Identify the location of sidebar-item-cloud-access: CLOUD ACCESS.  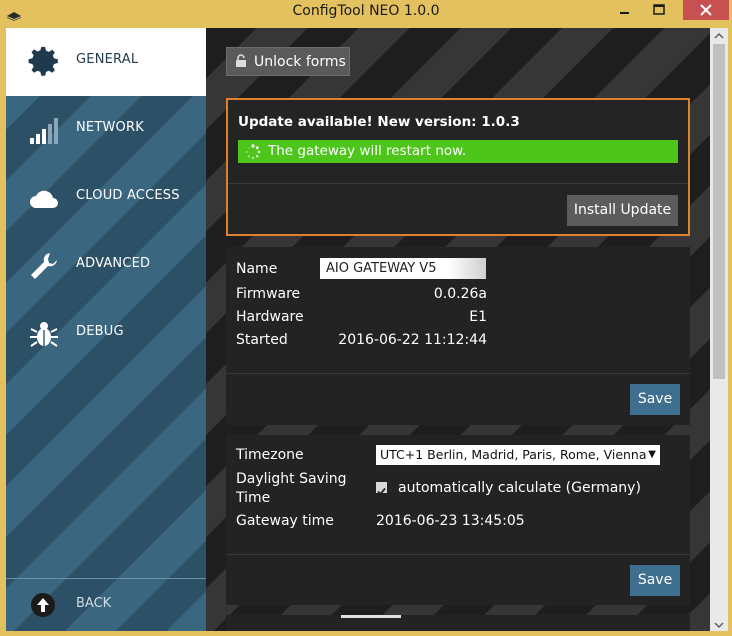
(106, 198).